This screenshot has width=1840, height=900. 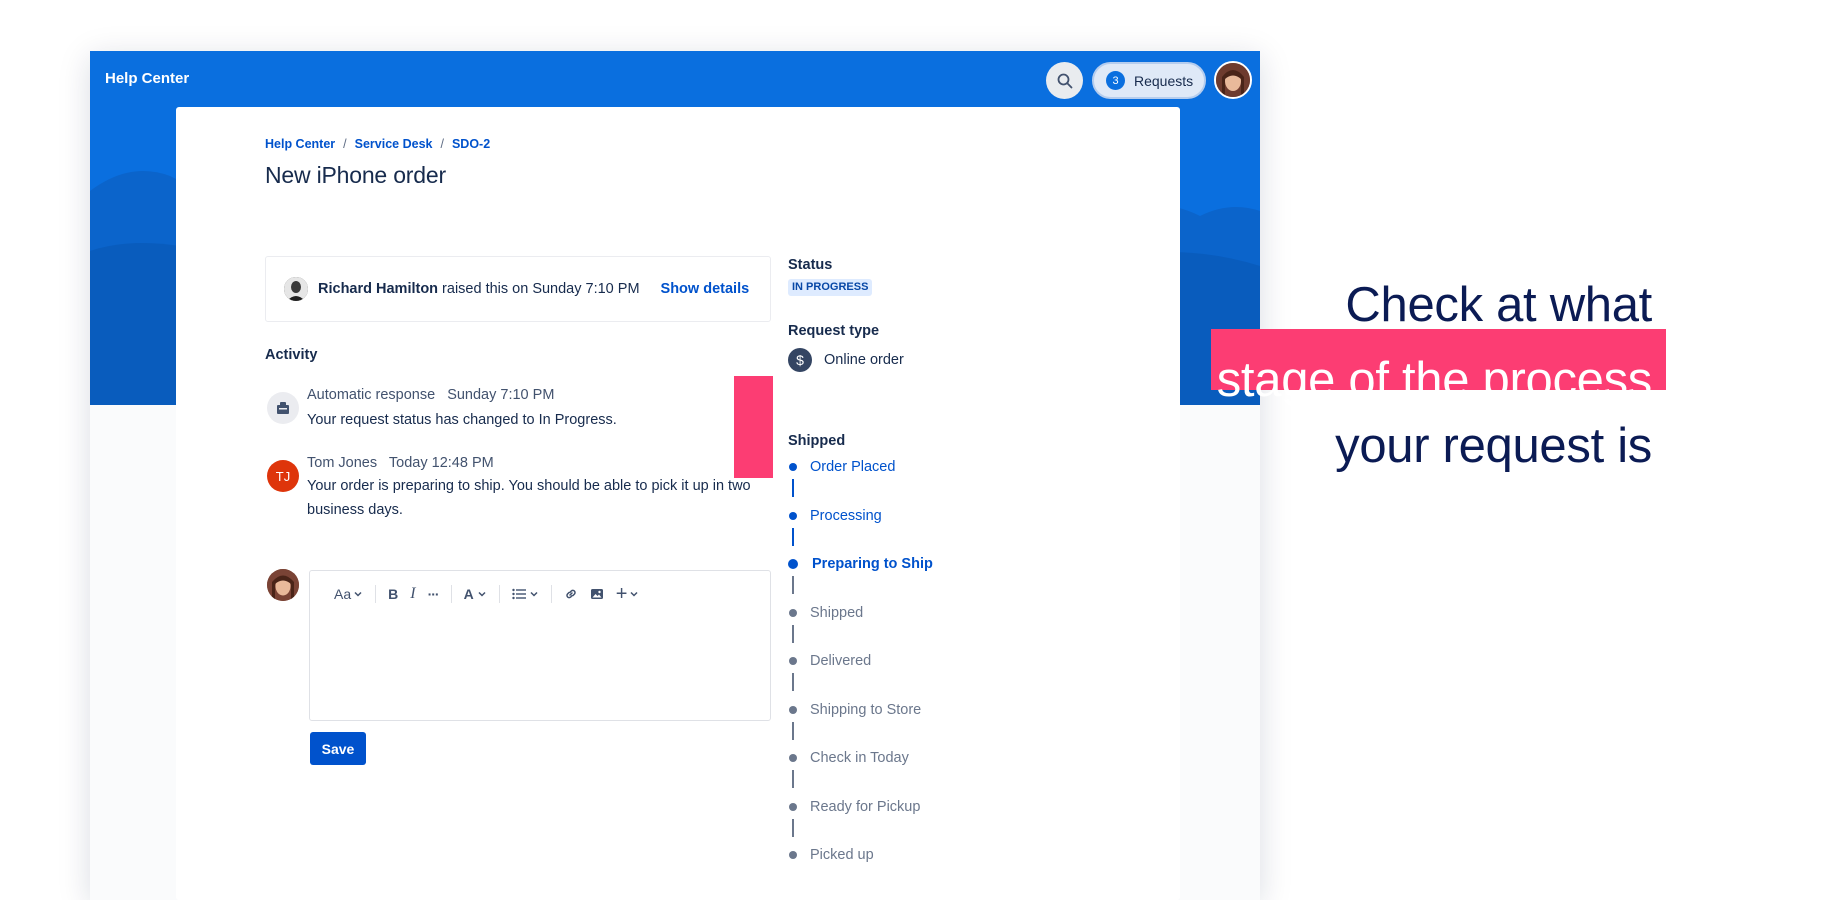 I want to click on activity-heading: Activity, so click(x=291, y=355).